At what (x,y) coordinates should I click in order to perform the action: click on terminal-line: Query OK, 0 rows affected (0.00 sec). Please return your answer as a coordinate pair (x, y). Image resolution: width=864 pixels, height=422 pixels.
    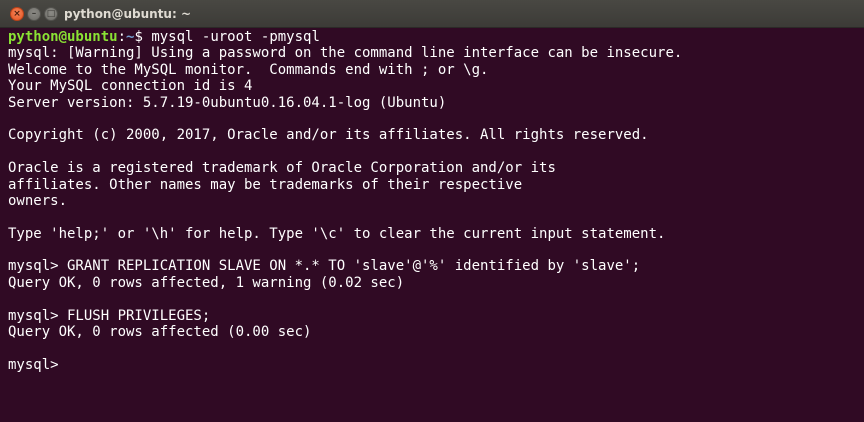
    Looking at the image, I should click on (160, 332).